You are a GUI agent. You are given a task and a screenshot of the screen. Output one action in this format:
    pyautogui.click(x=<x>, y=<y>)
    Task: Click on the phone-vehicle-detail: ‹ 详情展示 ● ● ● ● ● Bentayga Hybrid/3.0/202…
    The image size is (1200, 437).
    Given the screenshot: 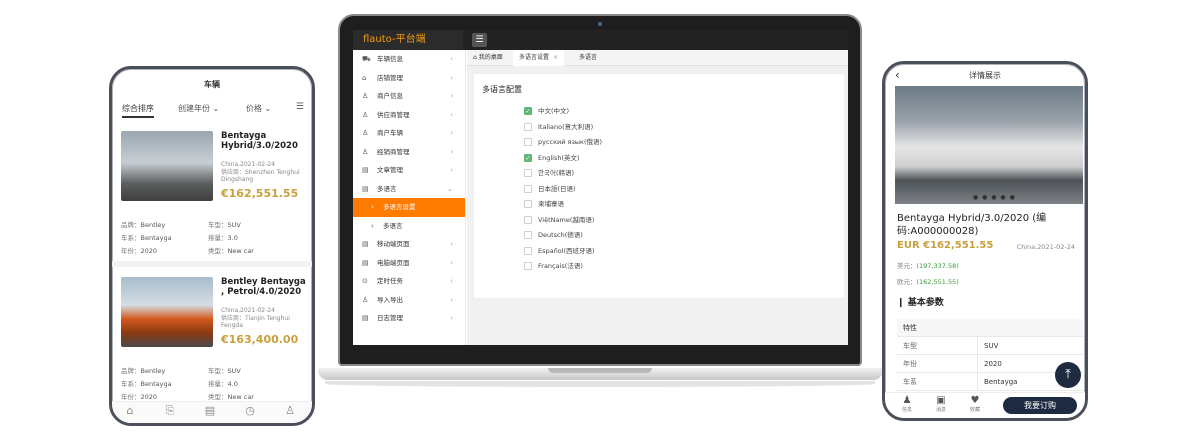 What is the action you would take?
    pyautogui.click(x=985, y=241)
    